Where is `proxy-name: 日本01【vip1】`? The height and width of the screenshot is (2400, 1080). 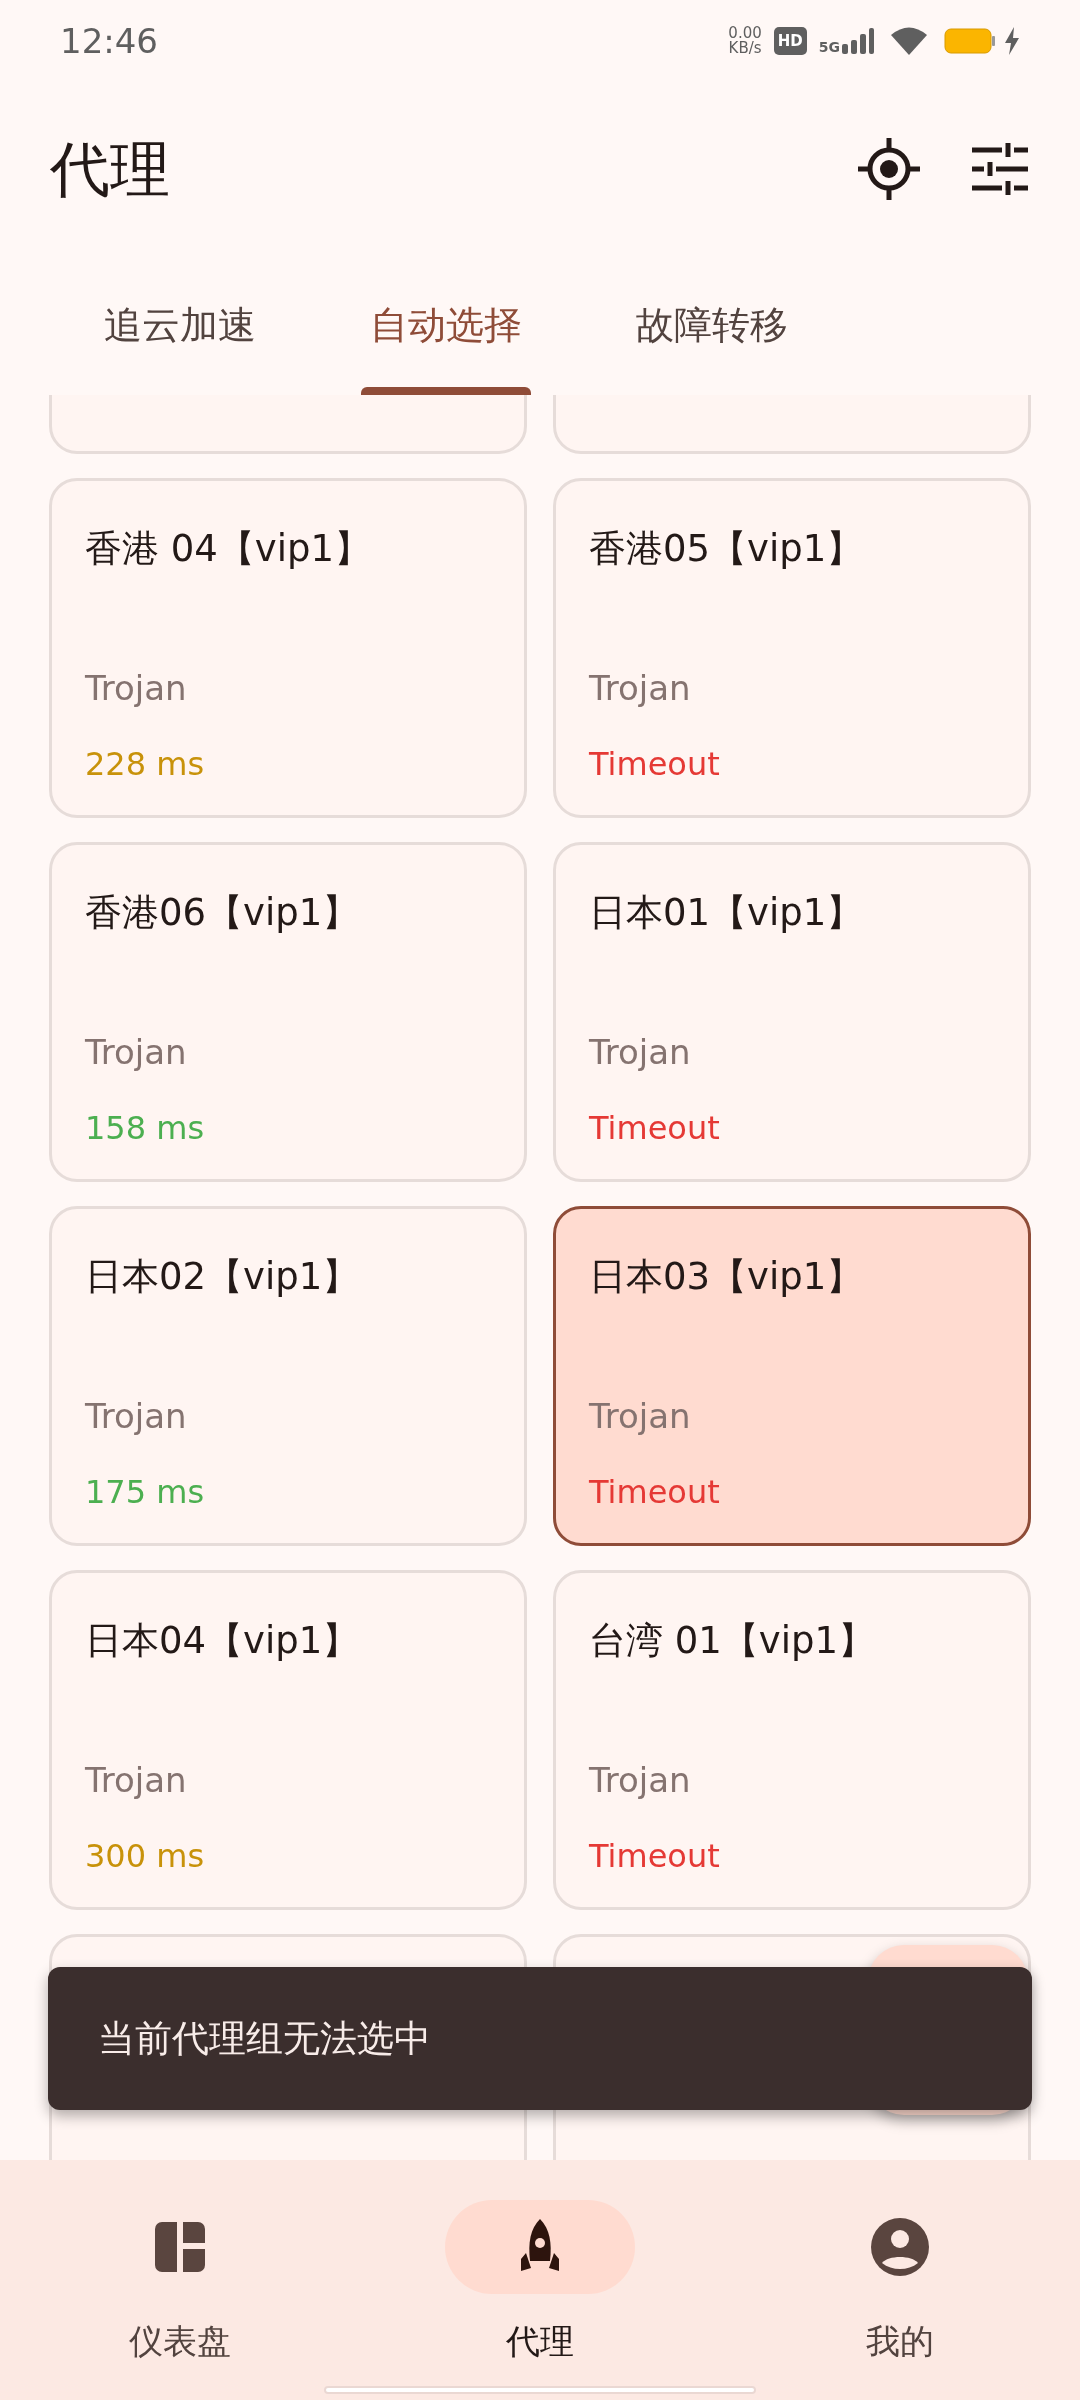 proxy-name: 日本01【vip1】 is located at coordinates (727, 913).